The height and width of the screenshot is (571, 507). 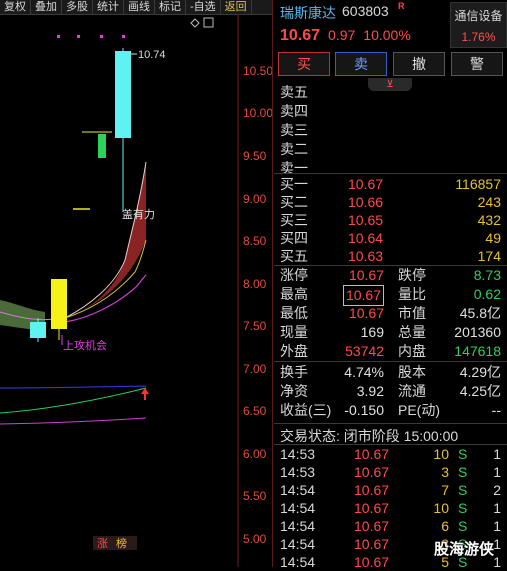 I want to click on stat-label: 总量, so click(x=412, y=332).